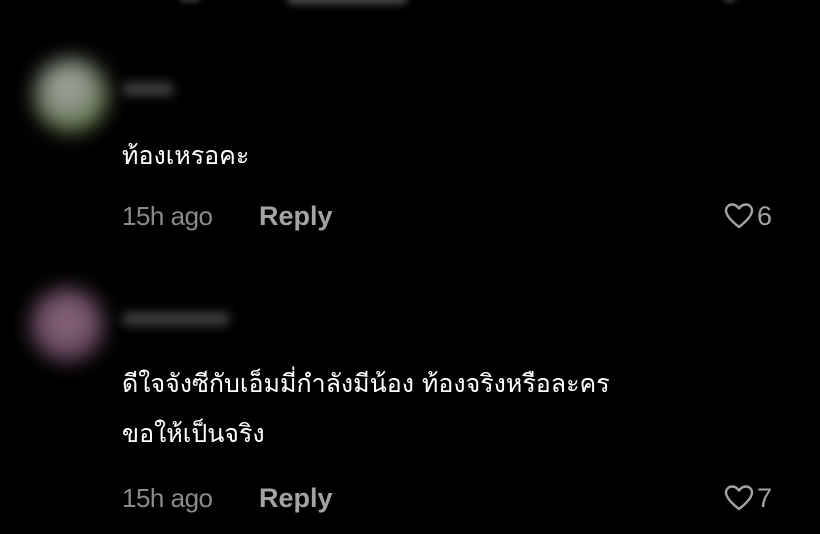 The width and height of the screenshot is (820, 534). I want to click on like-button: 6, so click(748, 216).